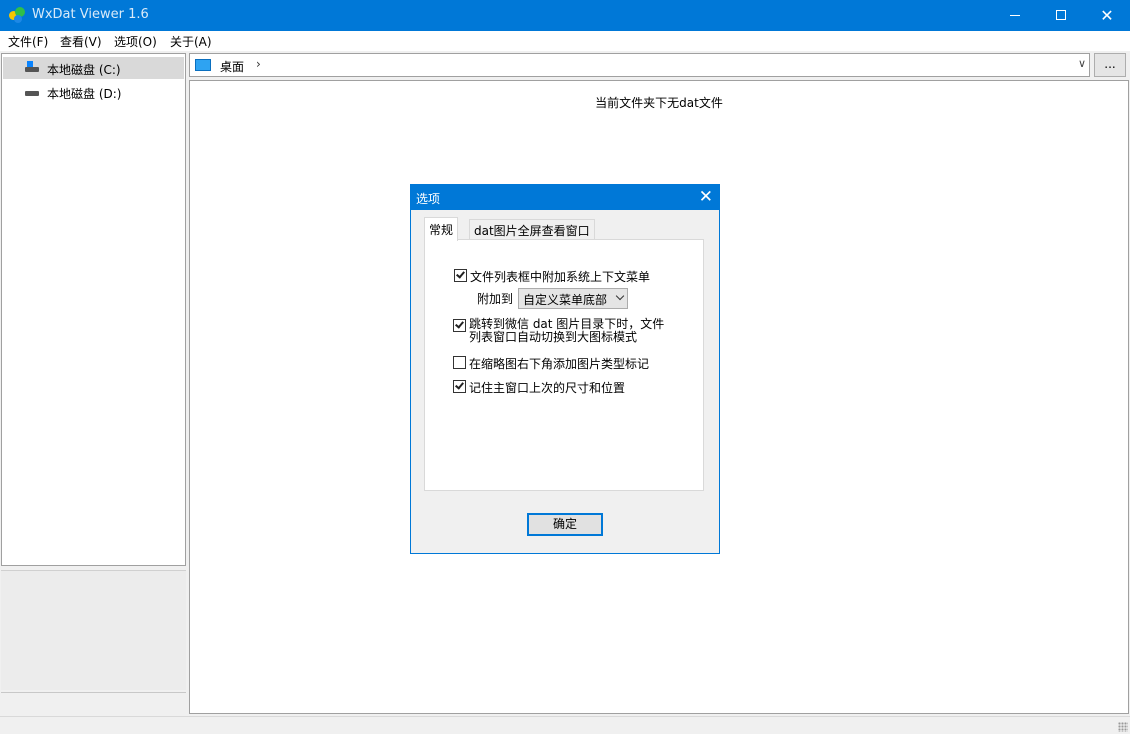 This screenshot has height=734, width=1130. What do you see at coordinates (565, 15) in the screenshot?
I see `title-bar: WxDat Viewer 1.6 ✕` at bounding box center [565, 15].